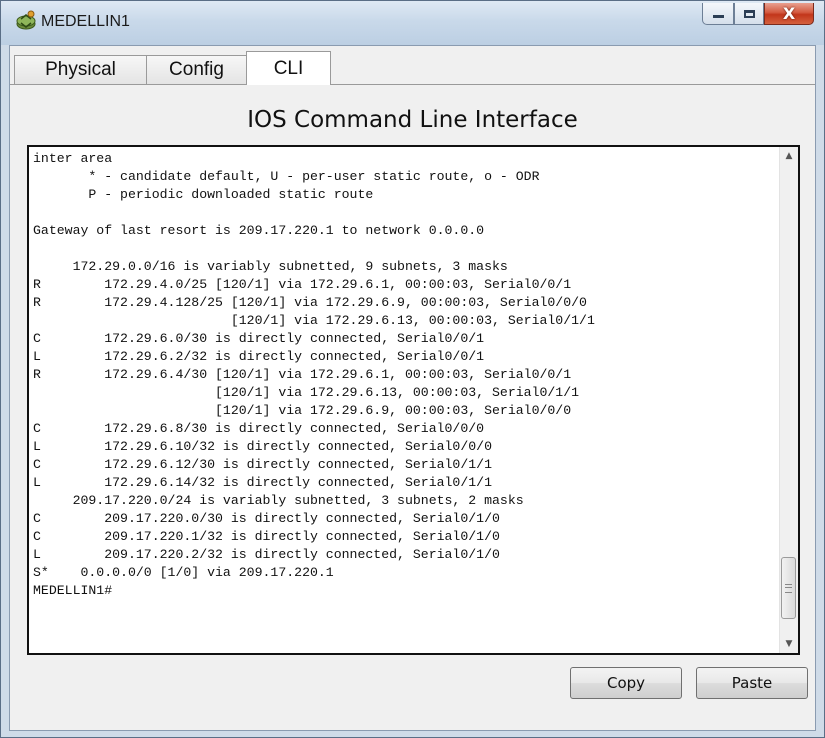  What do you see at coordinates (73, 590) in the screenshot?
I see `cli-output-line: MEDELLIN1#` at bounding box center [73, 590].